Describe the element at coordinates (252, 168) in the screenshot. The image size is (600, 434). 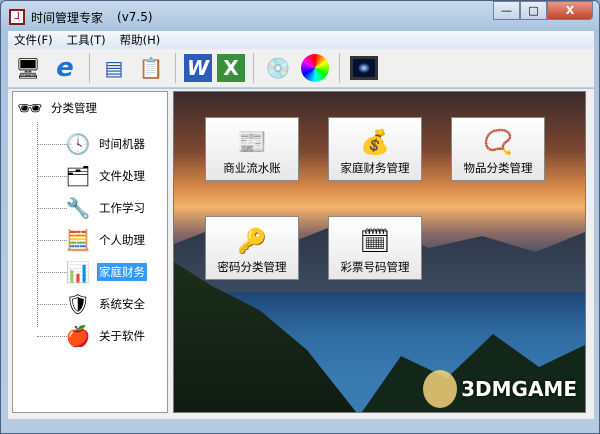
I see `module-label: 商业流水账` at that location.